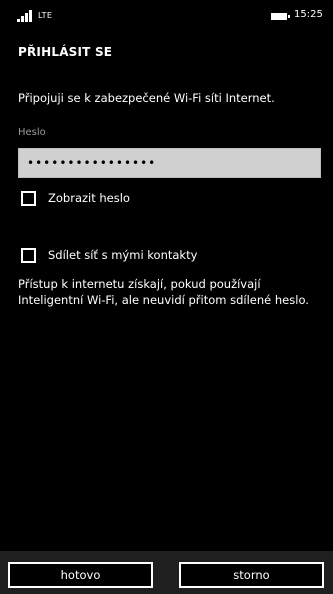 This screenshot has width=333, height=594. Describe the element at coordinates (26, 16) in the screenshot. I see `signal-icon` at that location.